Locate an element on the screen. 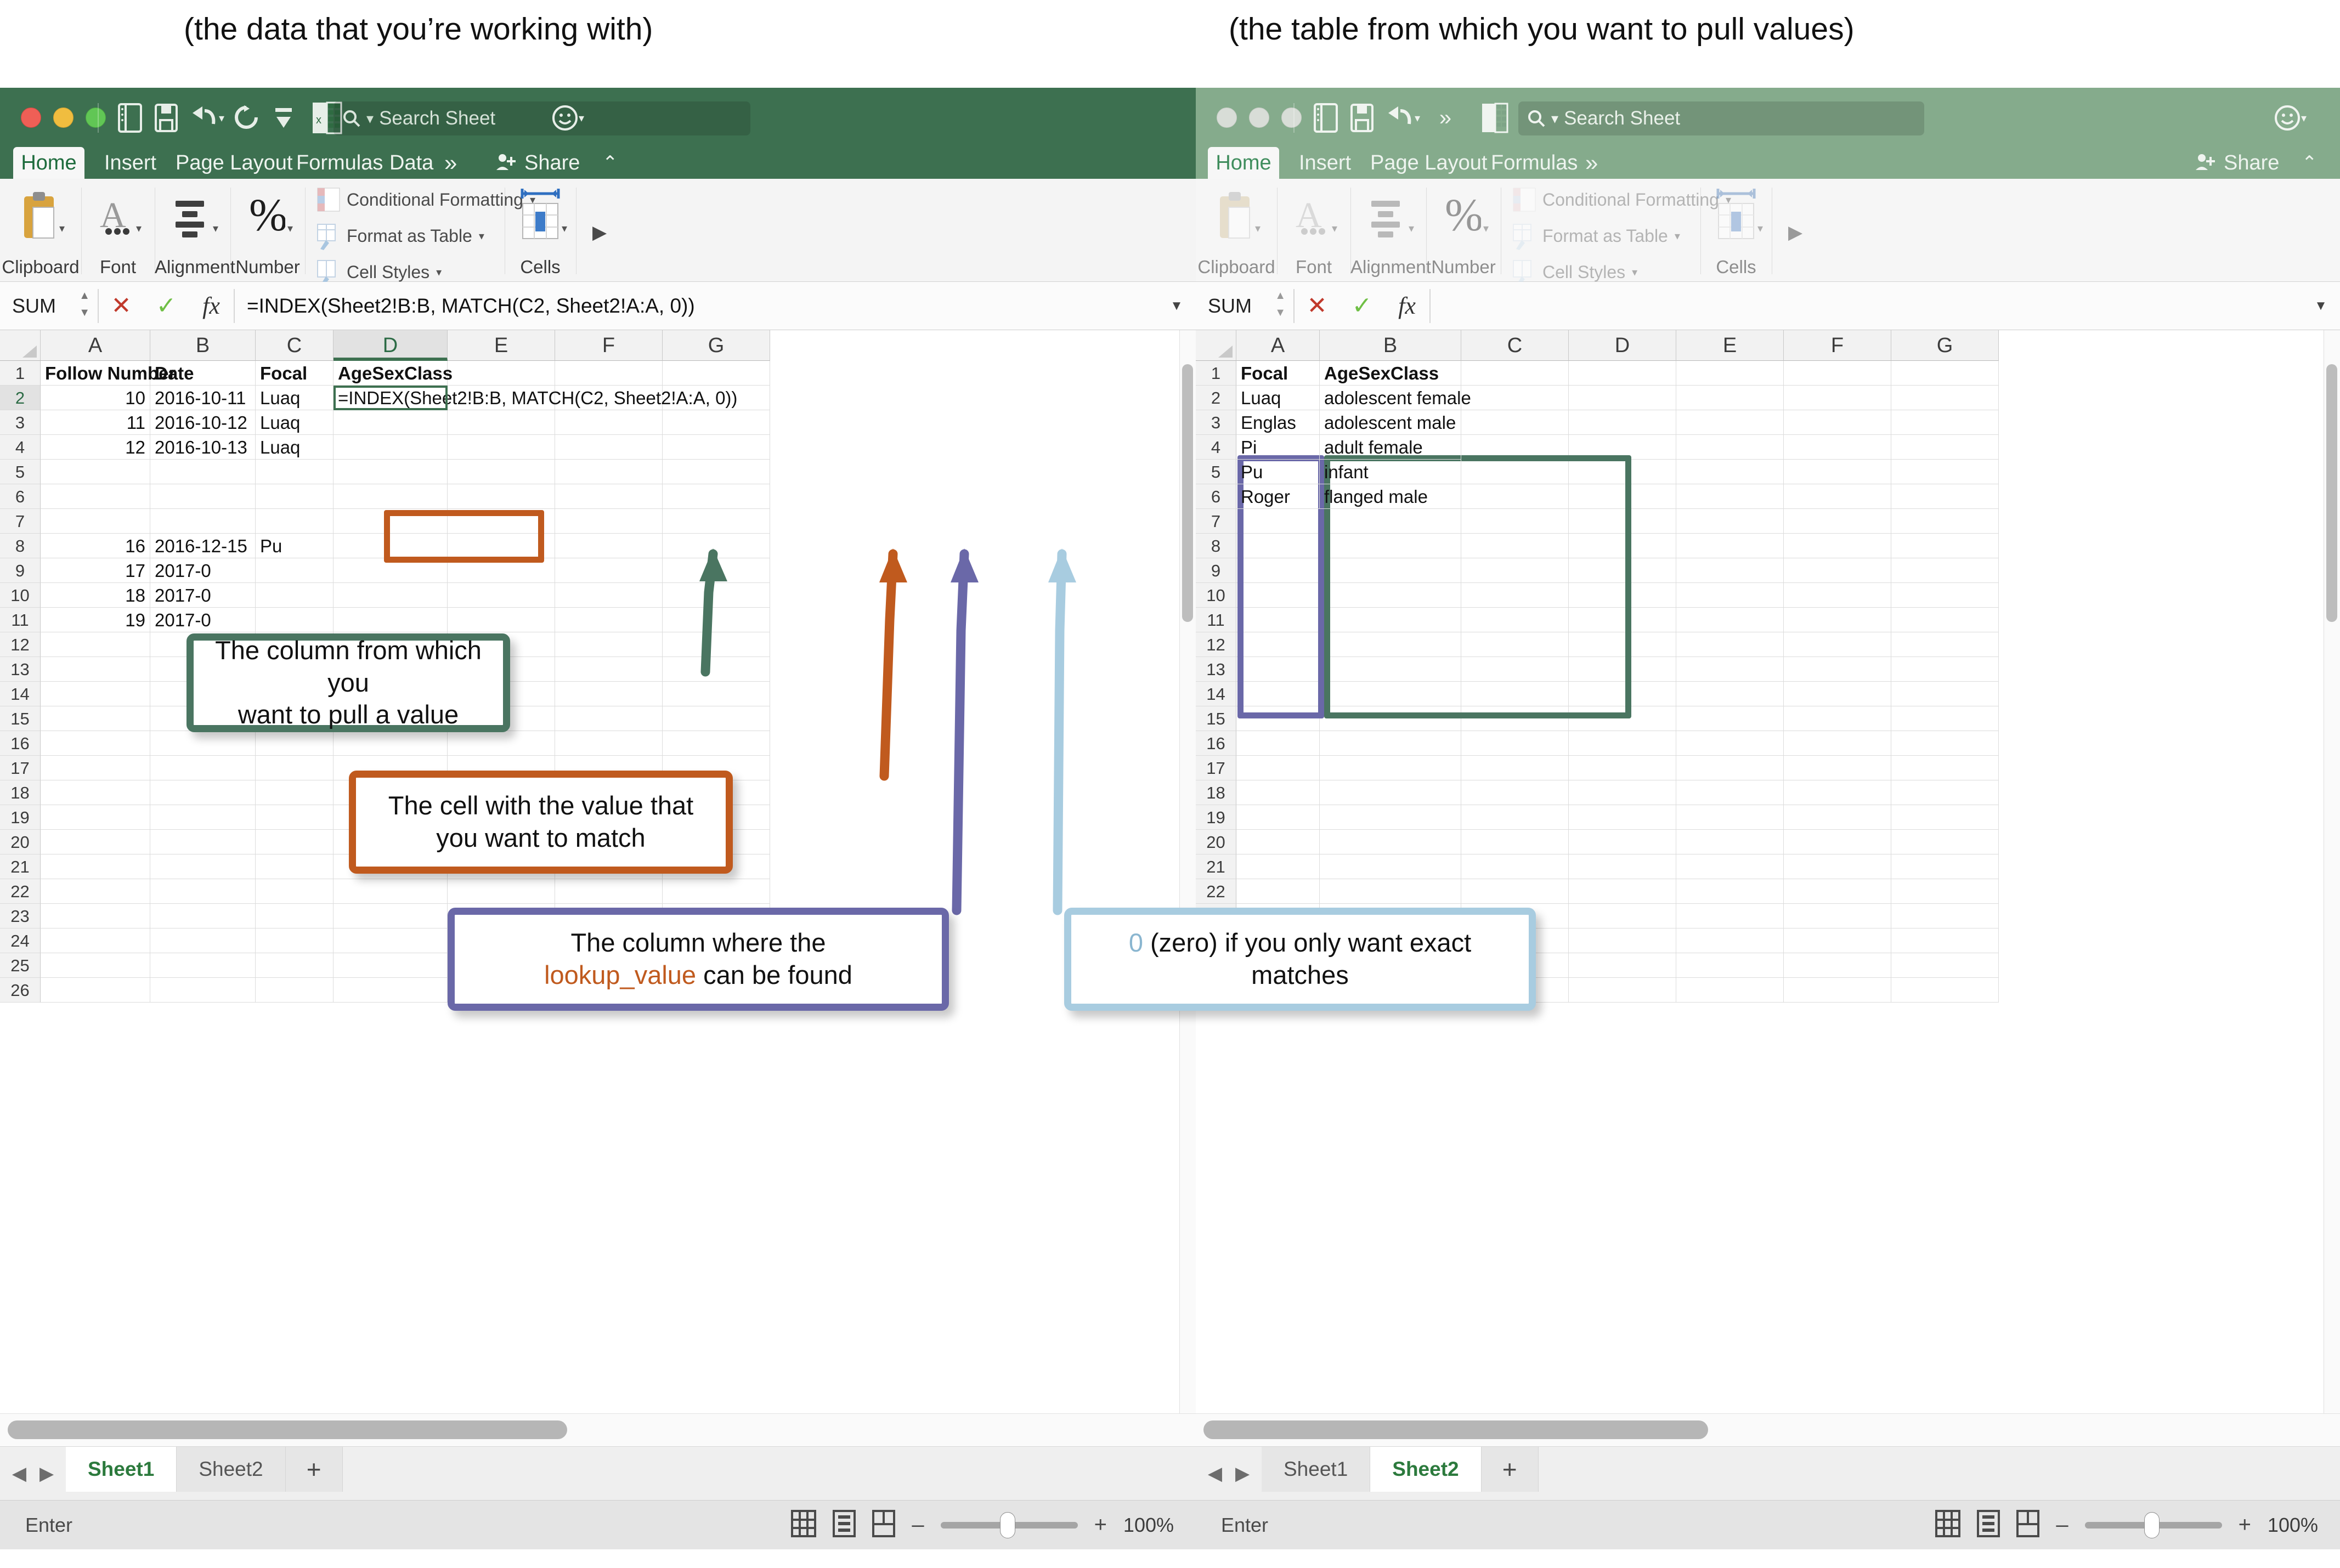 This screenshot has height=1568, width=2340. cell-F11 is located at coordinates (1837, 620).